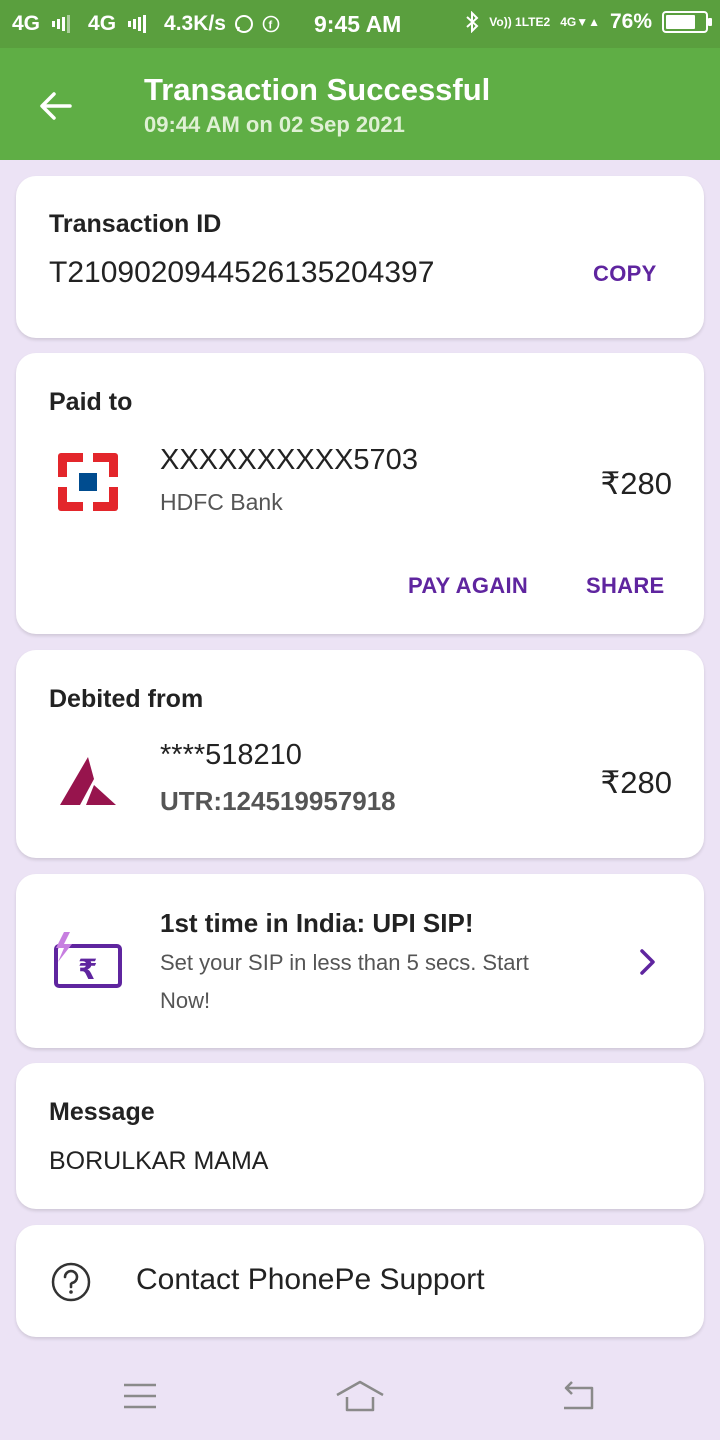 This screenshot has height=1440, width=720. Describe the element at coordinates (468, 586) in the screenshot. I see `pay-again-button: PAY AGAIN` at that location.